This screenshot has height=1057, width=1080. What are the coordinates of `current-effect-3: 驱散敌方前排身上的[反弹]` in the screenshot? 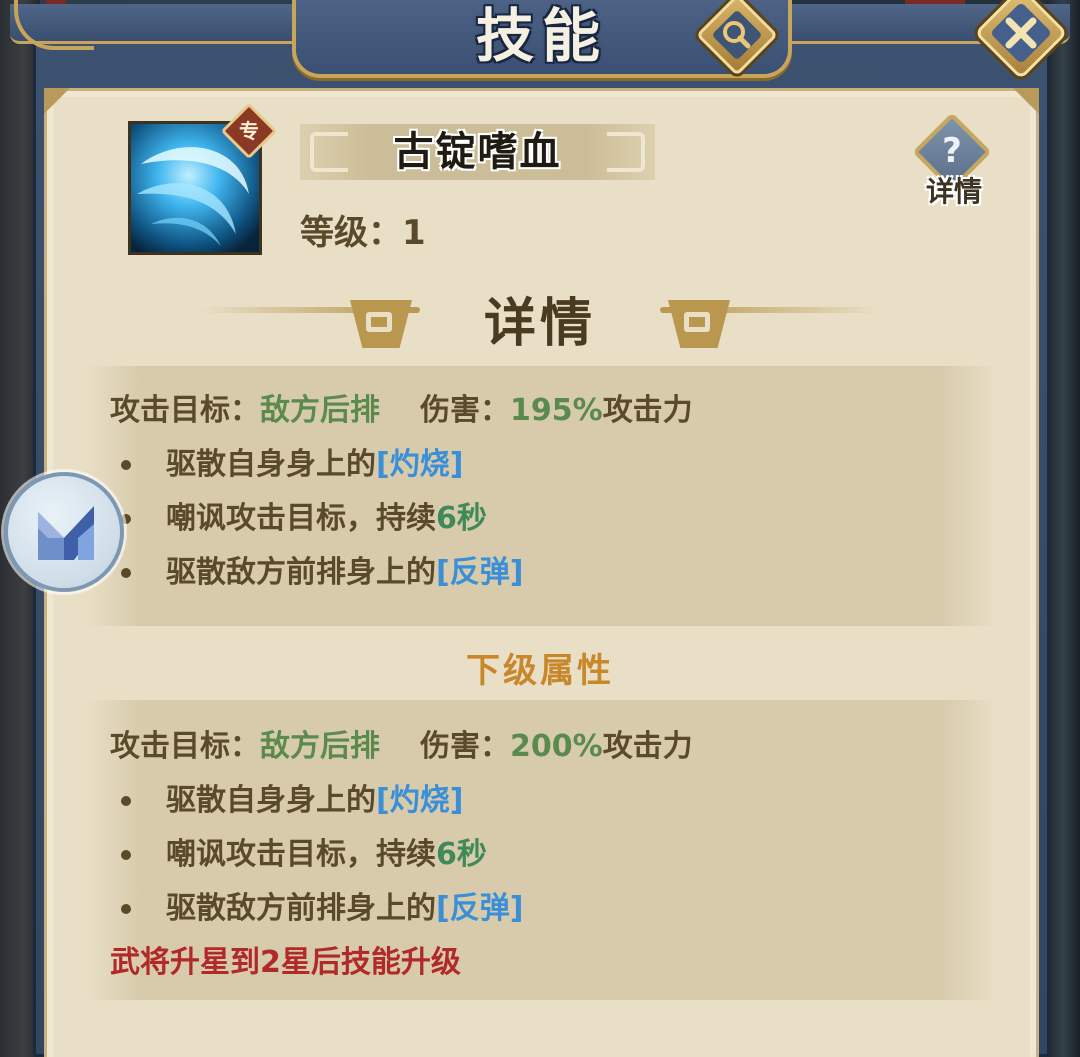 It's located at (344, 573).